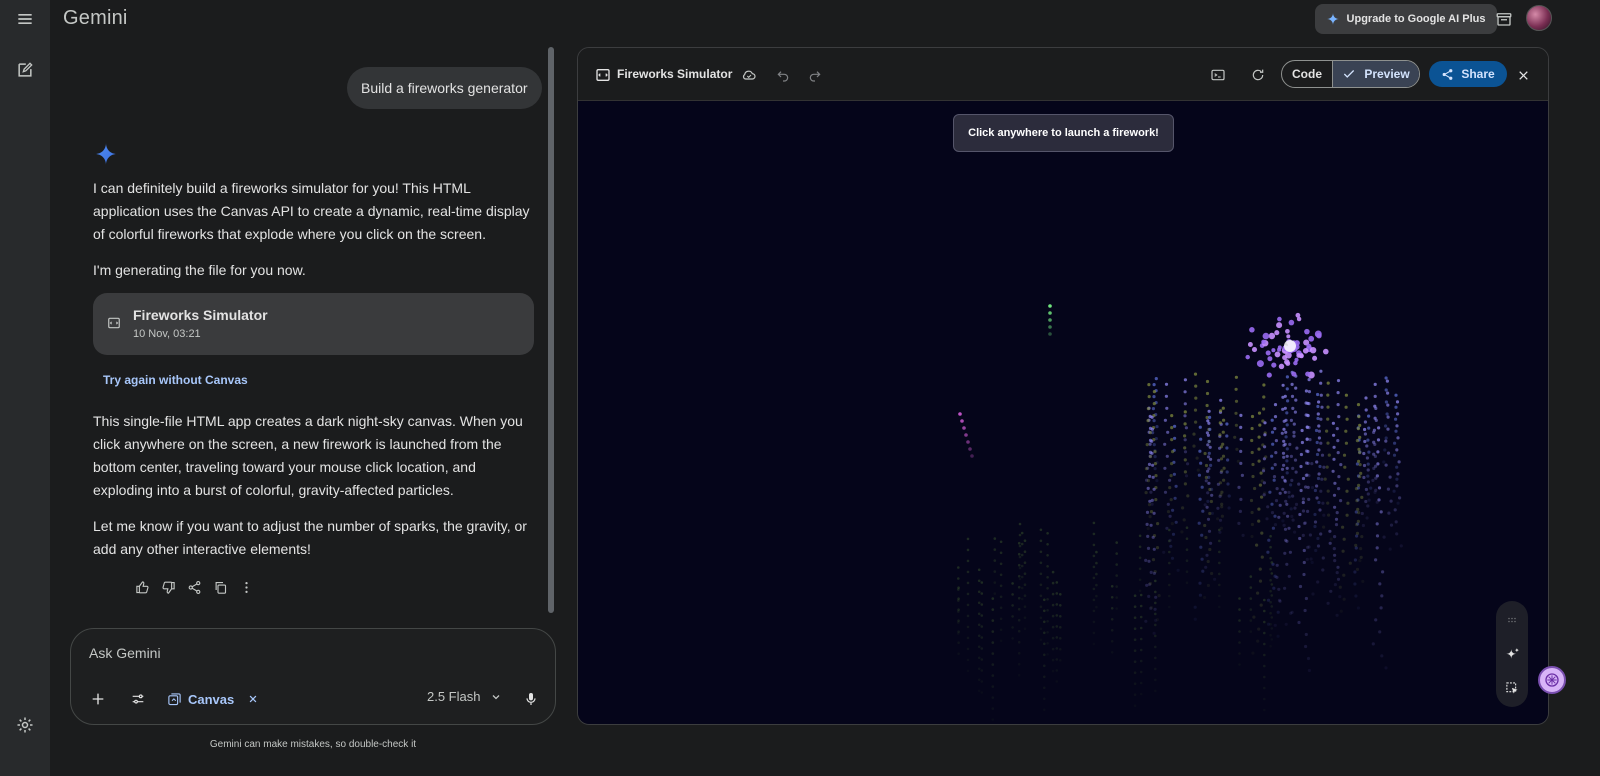 This screenshot has width=1600, height=776. I want to click on canvas-floating-toolbar, so click(1512, 654).